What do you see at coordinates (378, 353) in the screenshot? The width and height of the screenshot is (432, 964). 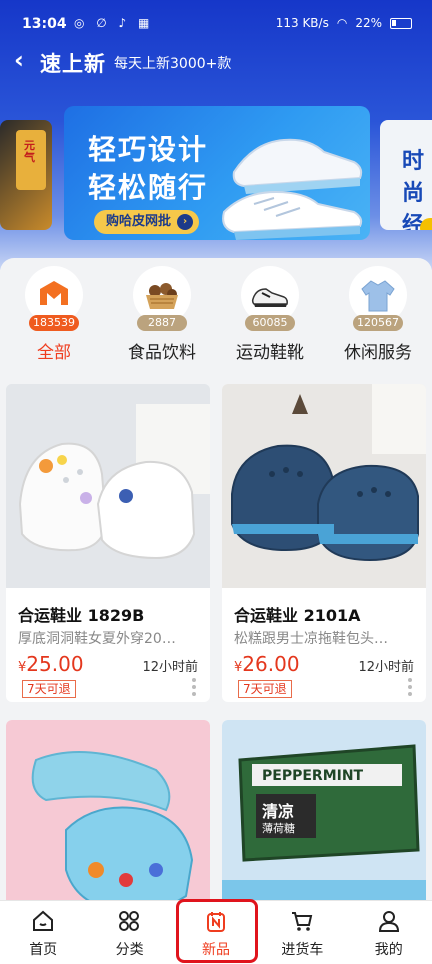 I see `category-label: 休闲服务` at bounding box center [378, 353].